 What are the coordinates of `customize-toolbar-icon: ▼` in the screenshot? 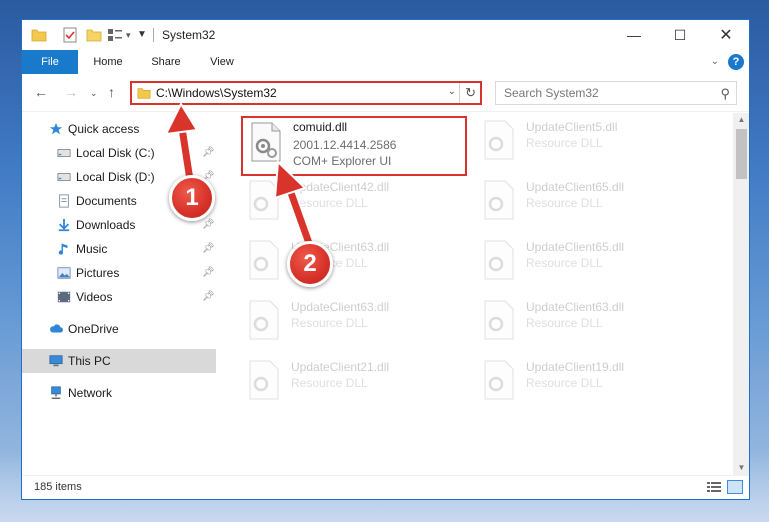 It's located at (142, 35).